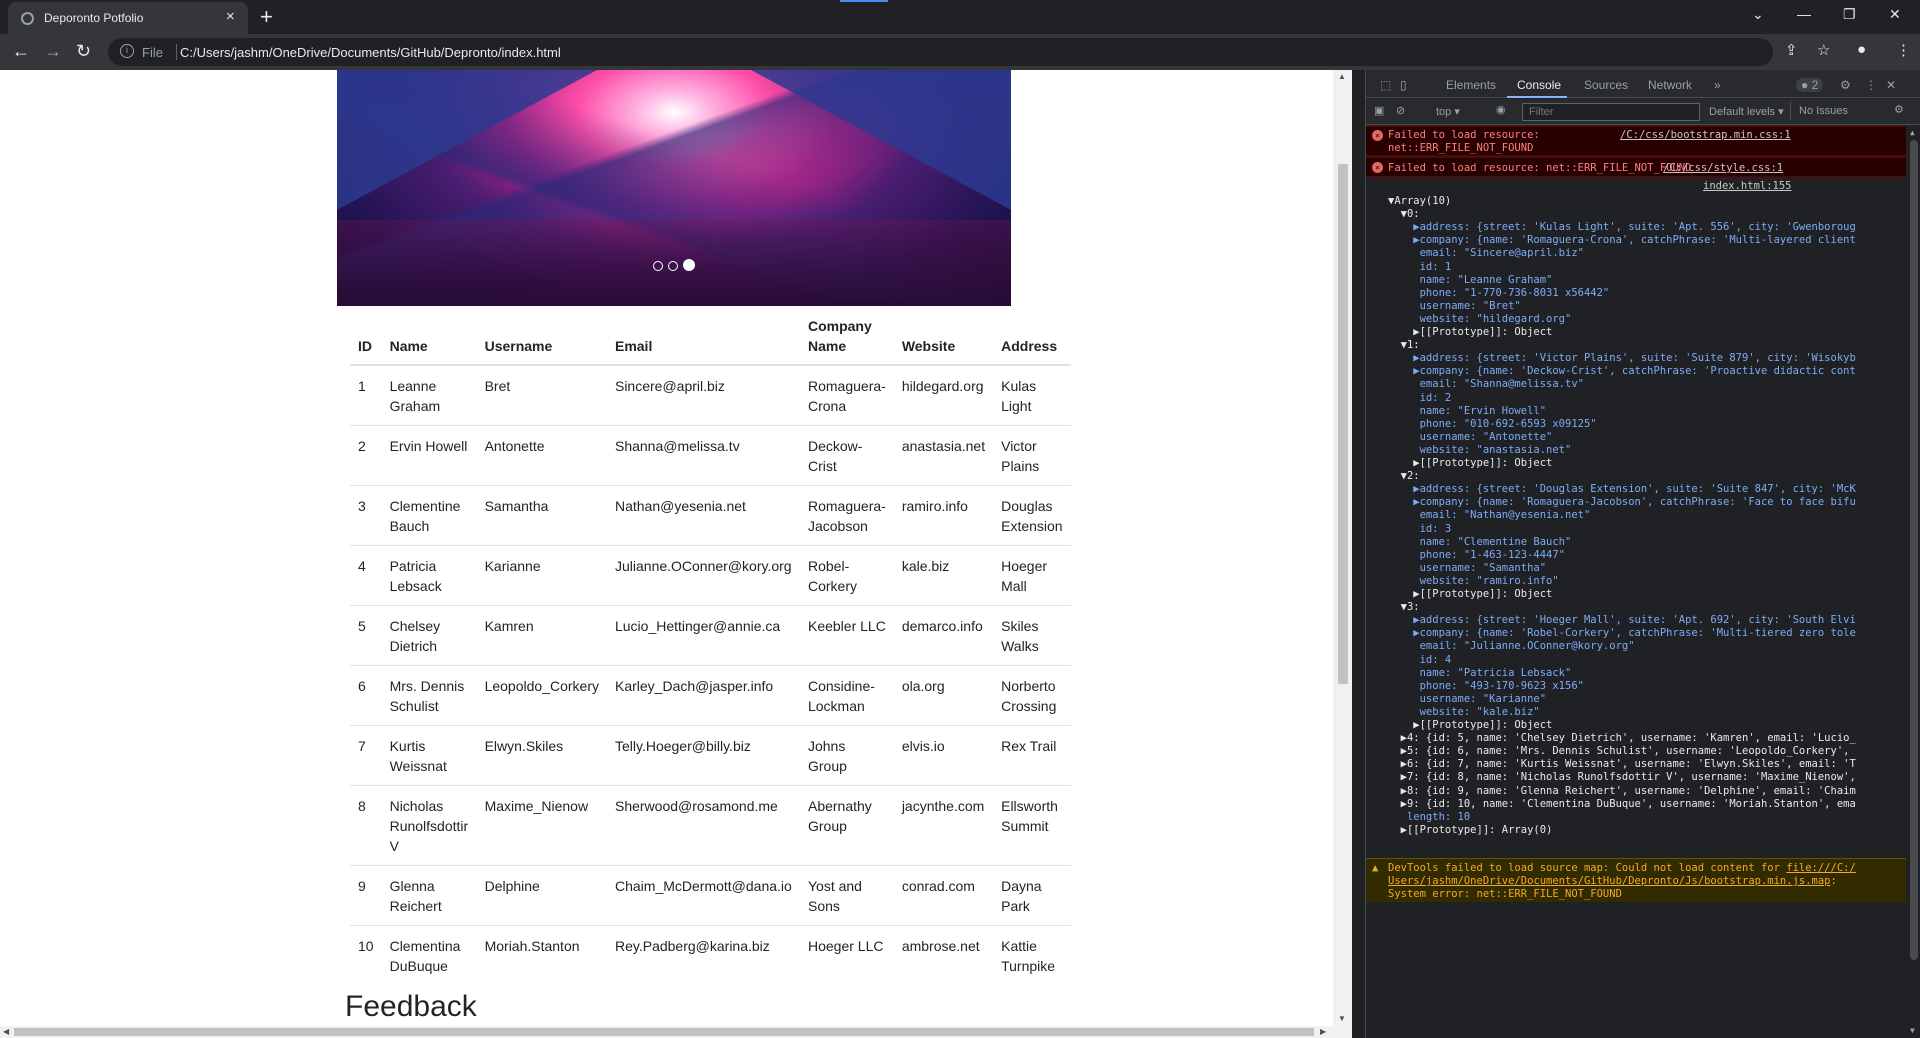 The image size is (1920, 1038). Describe the element at coordinates (1849, 14) in the screenshot. I see `restore-button: ❐` at that location.